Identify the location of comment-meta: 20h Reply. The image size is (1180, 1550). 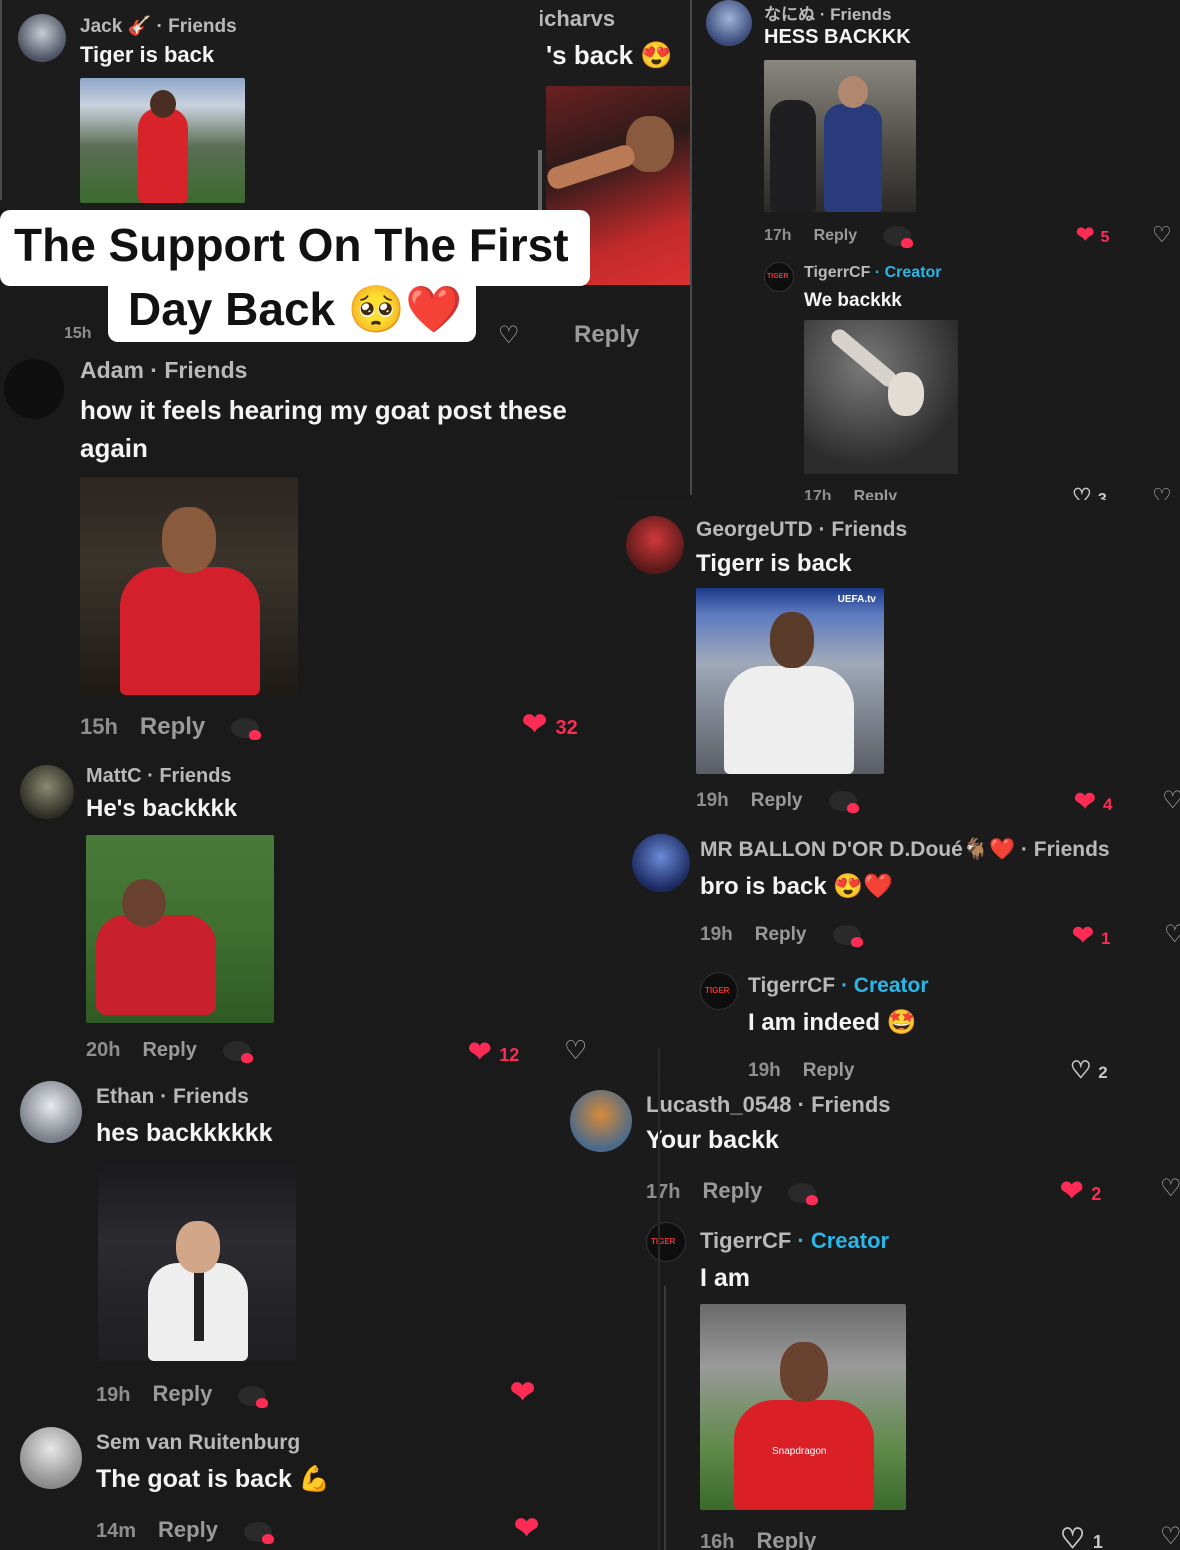
(169, 1051).